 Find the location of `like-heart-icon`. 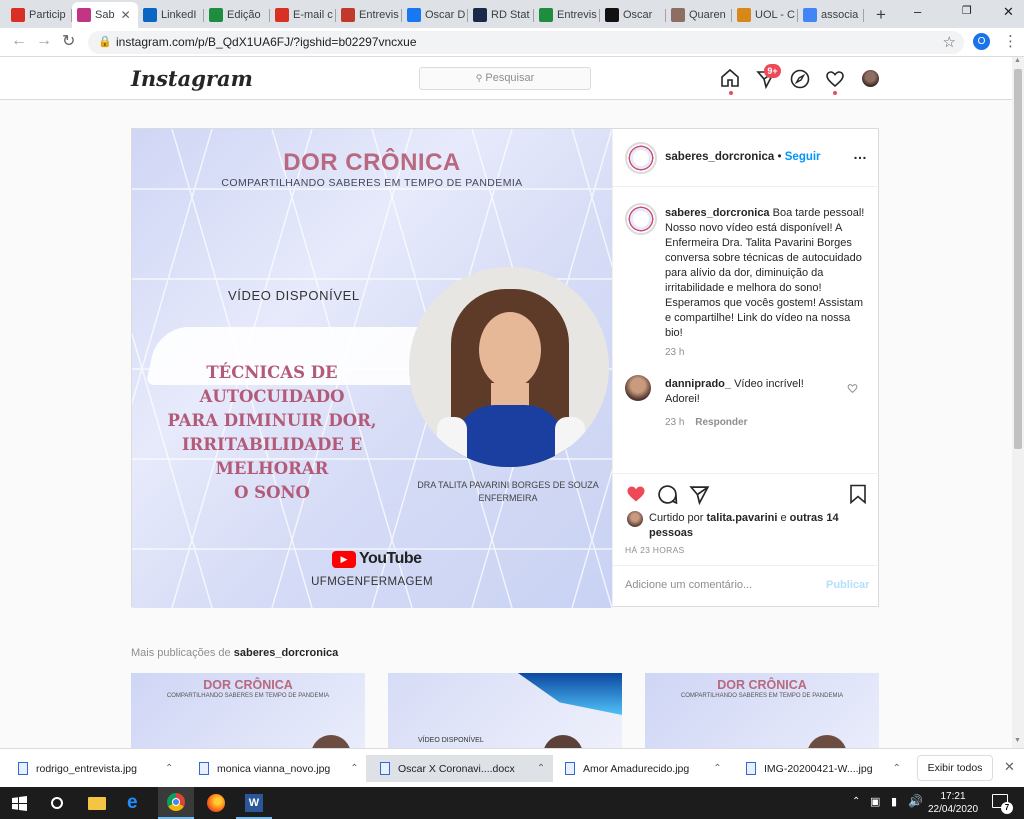

like-heart-icon is located at coordinates (636, 494).